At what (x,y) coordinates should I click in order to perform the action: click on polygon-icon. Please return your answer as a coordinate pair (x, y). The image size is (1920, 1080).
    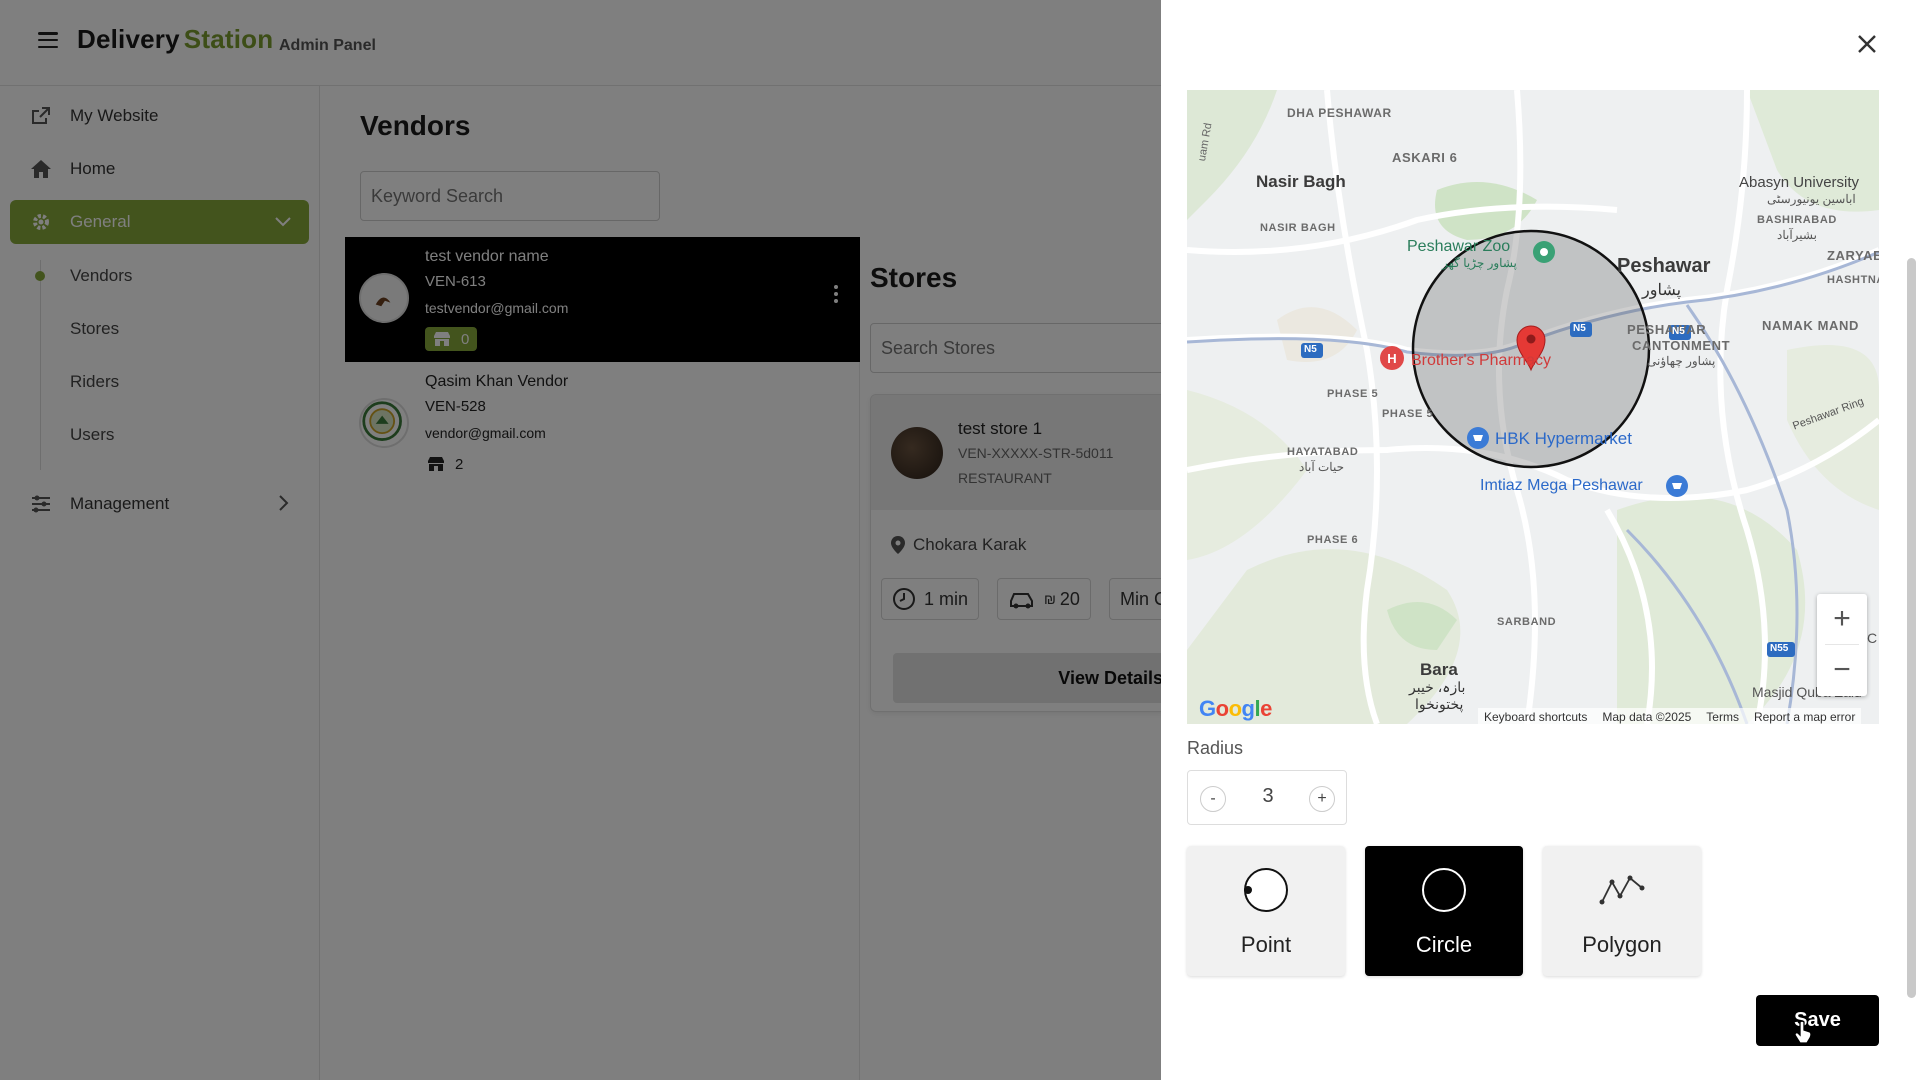
    Looking at the image, I should click on (1622, 890).